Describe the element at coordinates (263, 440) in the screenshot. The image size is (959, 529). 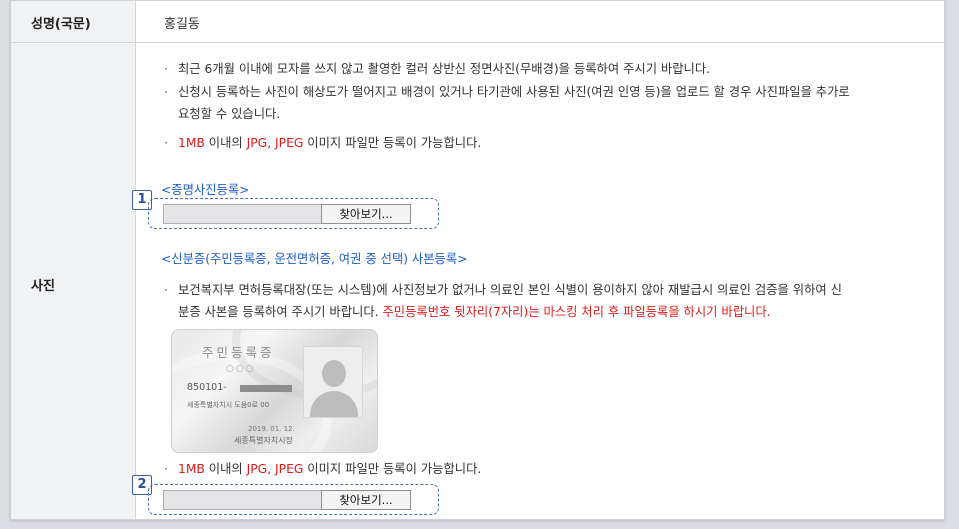
I see `id-card-issuer: 세종특별자치시장` at that location.